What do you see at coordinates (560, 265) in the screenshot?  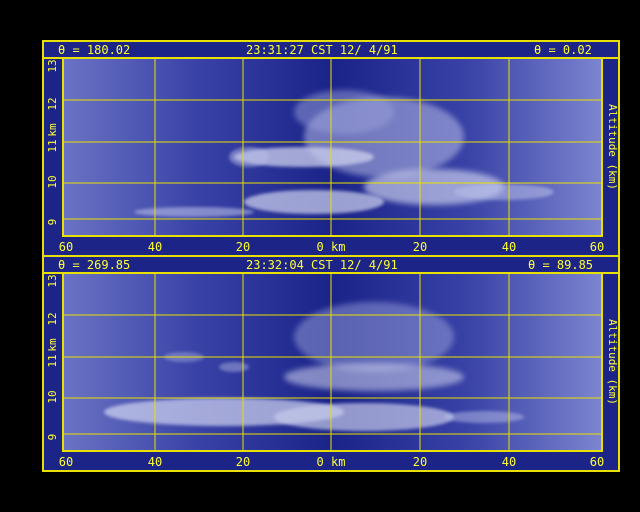 I see `theta-right-label: θ = 89.85` at bounding box center [560, 265].